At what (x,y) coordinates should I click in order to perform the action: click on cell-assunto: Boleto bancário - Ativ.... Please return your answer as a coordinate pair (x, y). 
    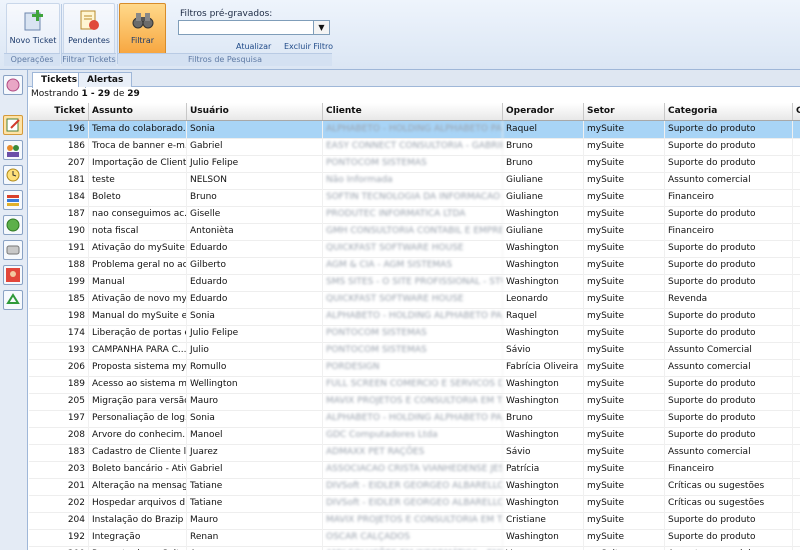
    Looking at the image, I should click on (138, 469).